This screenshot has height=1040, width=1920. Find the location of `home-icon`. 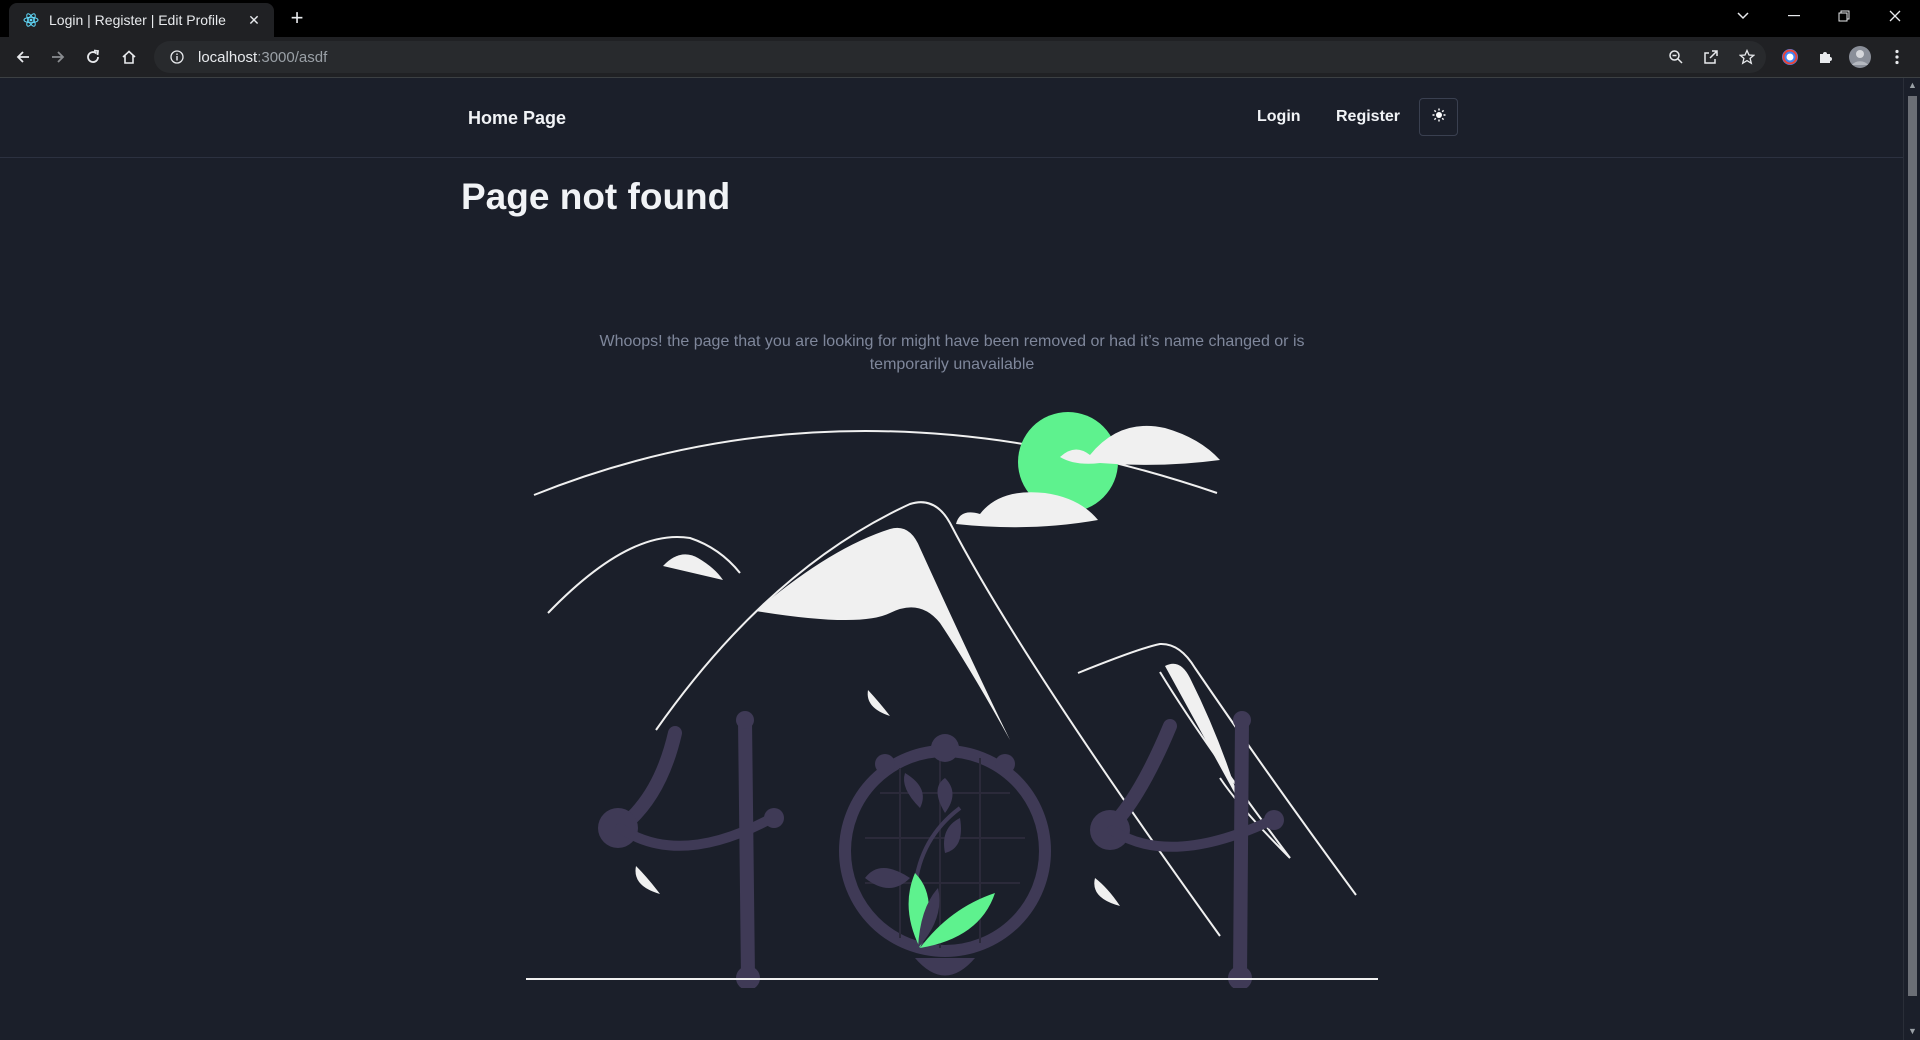

home-icon is located at coordinates (129, 57).